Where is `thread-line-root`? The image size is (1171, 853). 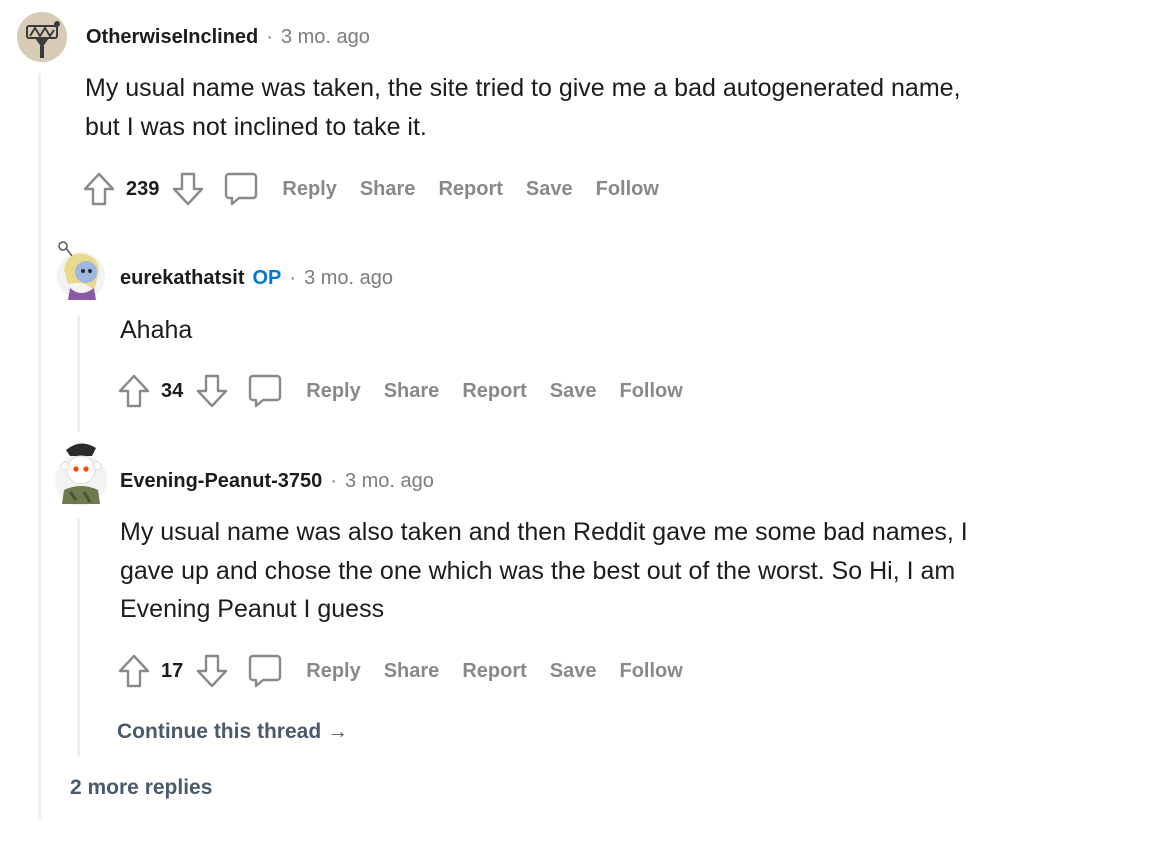
thread-line-root is located at coordinates (39, 446).